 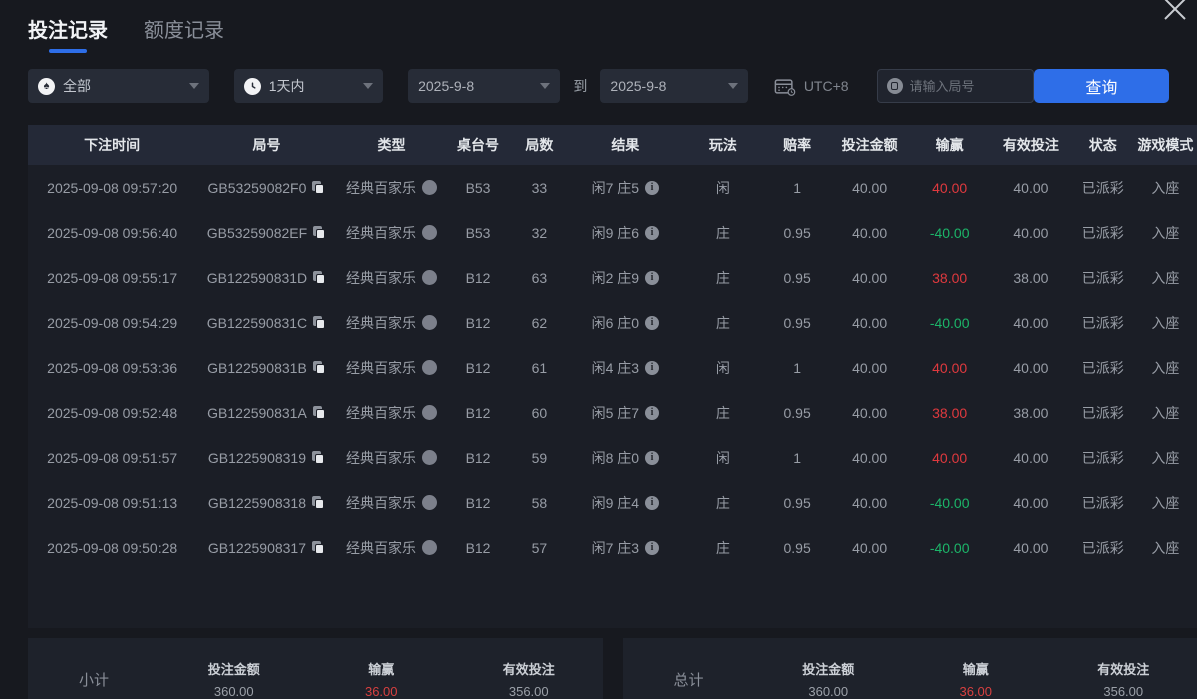 What do you see at coordinates (484, 86) in the screenshot?
I see `date-from-dropdown: 2025-9-8` at bounding box center [484, 86].